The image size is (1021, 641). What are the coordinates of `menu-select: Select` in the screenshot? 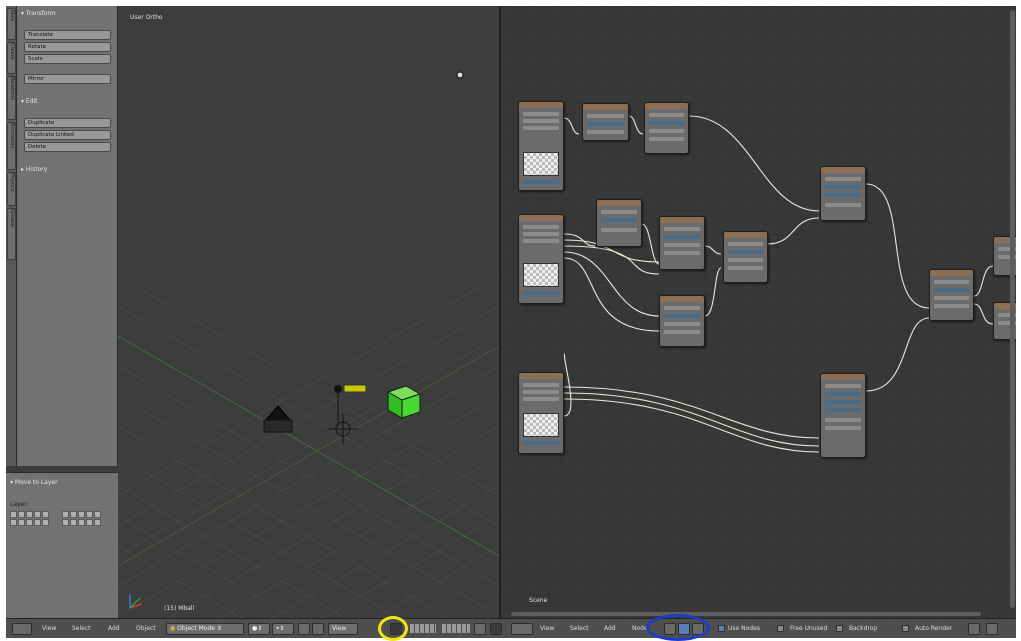 It's located at (81, 629).